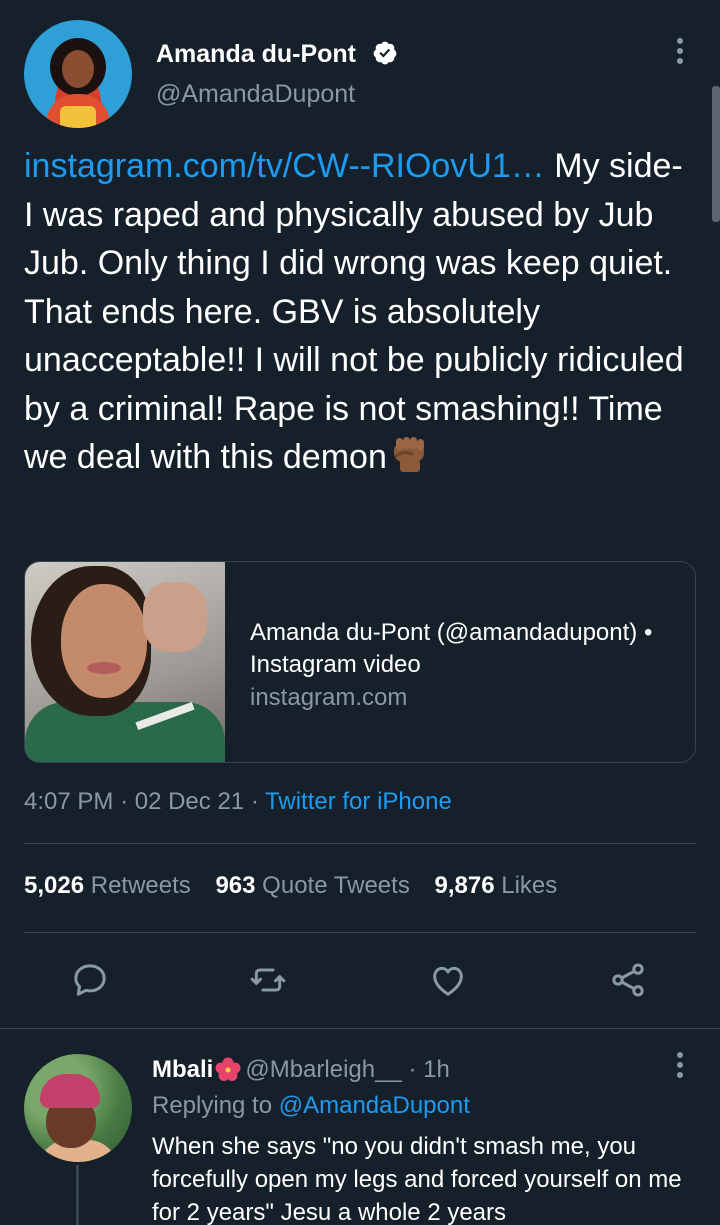  I want to click on author-handle: @AmandaDupont, so click(255, 94).